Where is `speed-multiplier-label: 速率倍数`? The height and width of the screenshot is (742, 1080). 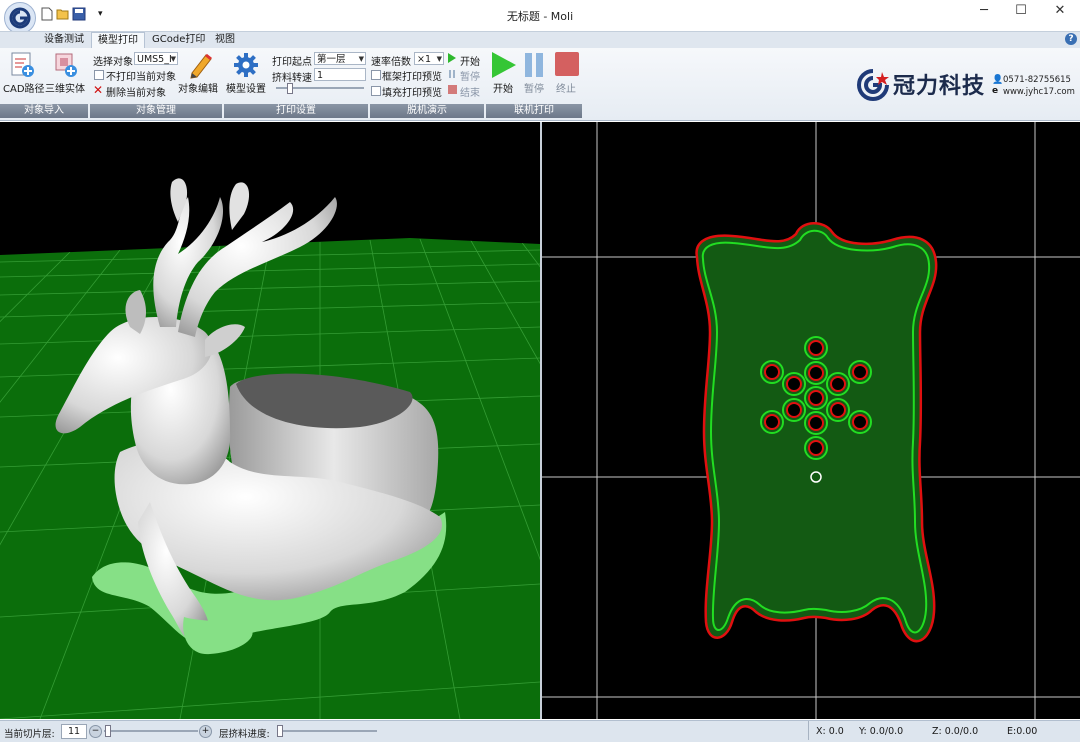
speed-multiplier-label: 速率倍数 is located at coordinates (391, 62).